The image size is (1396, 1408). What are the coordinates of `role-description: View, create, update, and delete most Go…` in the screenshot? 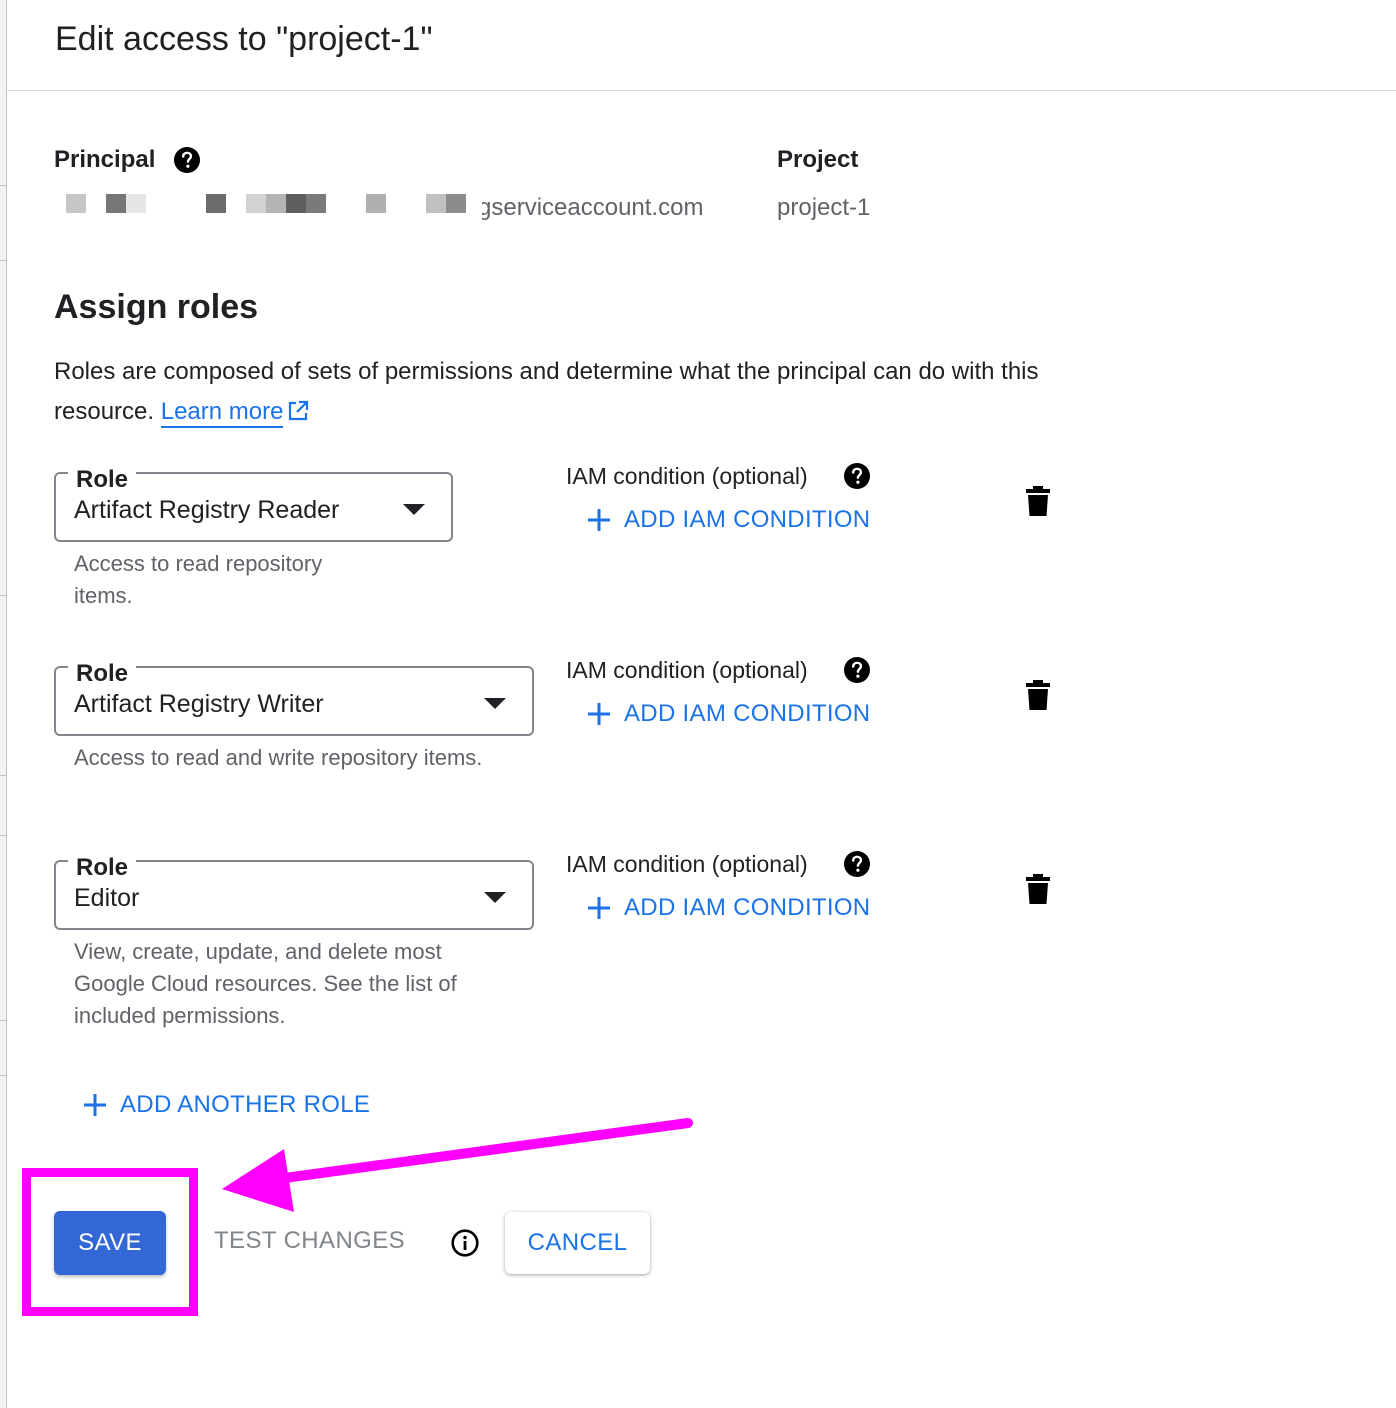 It's located at (265, 983).